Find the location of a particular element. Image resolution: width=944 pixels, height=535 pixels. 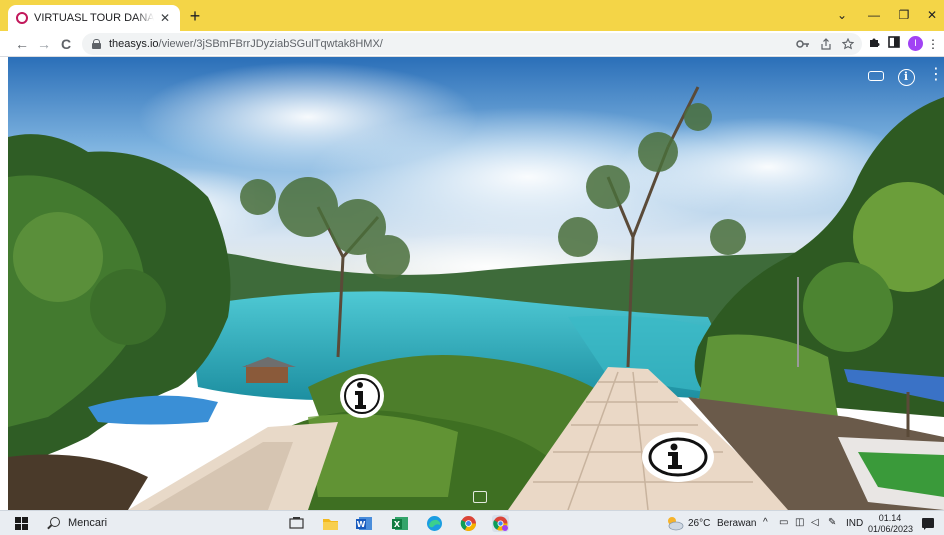

close-tab-icon: ✕ is located at coordinates (165, 18).